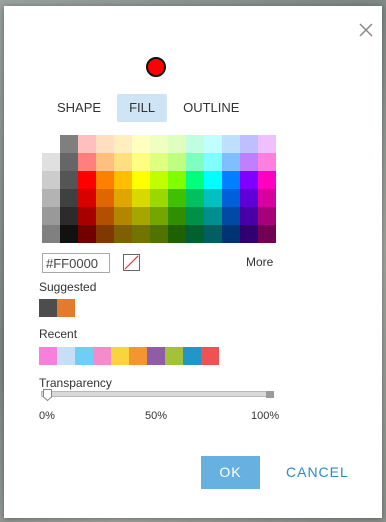 The width and height of the screenshot is (386, 522). What do you see at coordinates (142, 108) in the screenshot?
I see `tab-fill: FILL` at bounding box center [142, 108].